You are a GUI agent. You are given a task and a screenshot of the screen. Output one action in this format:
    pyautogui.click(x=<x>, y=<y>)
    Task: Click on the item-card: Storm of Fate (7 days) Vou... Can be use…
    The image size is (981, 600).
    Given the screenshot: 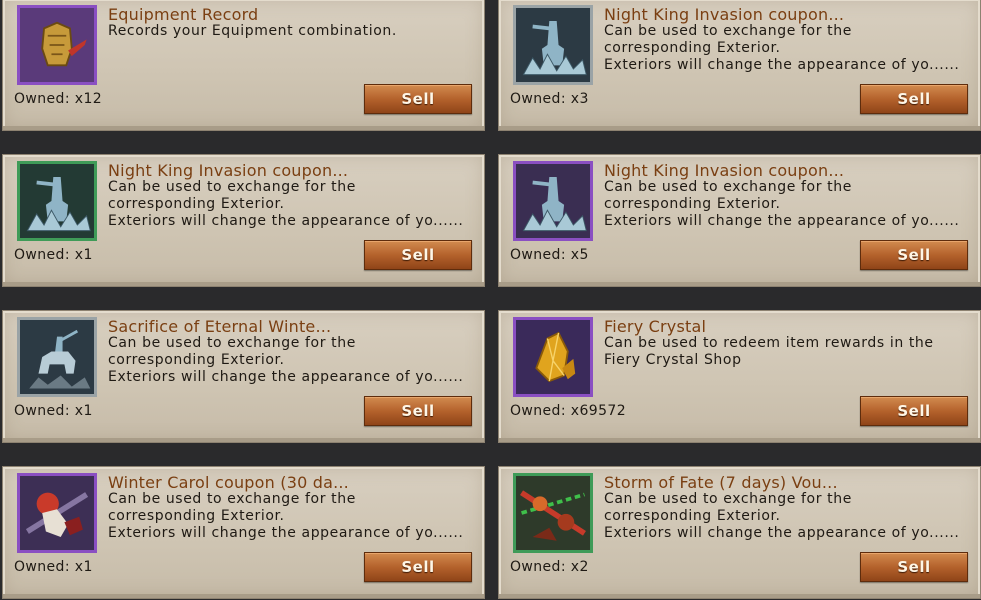 What is the action you would take?
    pyautogui.click(x=739, y=532)
    